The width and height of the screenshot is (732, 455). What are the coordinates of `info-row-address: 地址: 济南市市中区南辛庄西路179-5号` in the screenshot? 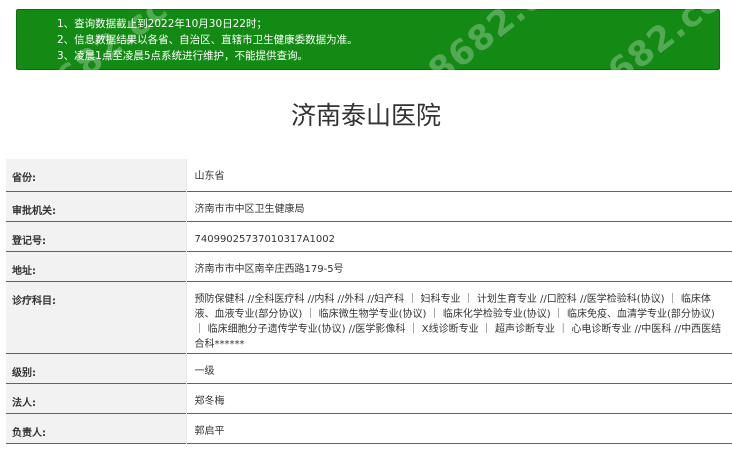 It's located at (369, 266).